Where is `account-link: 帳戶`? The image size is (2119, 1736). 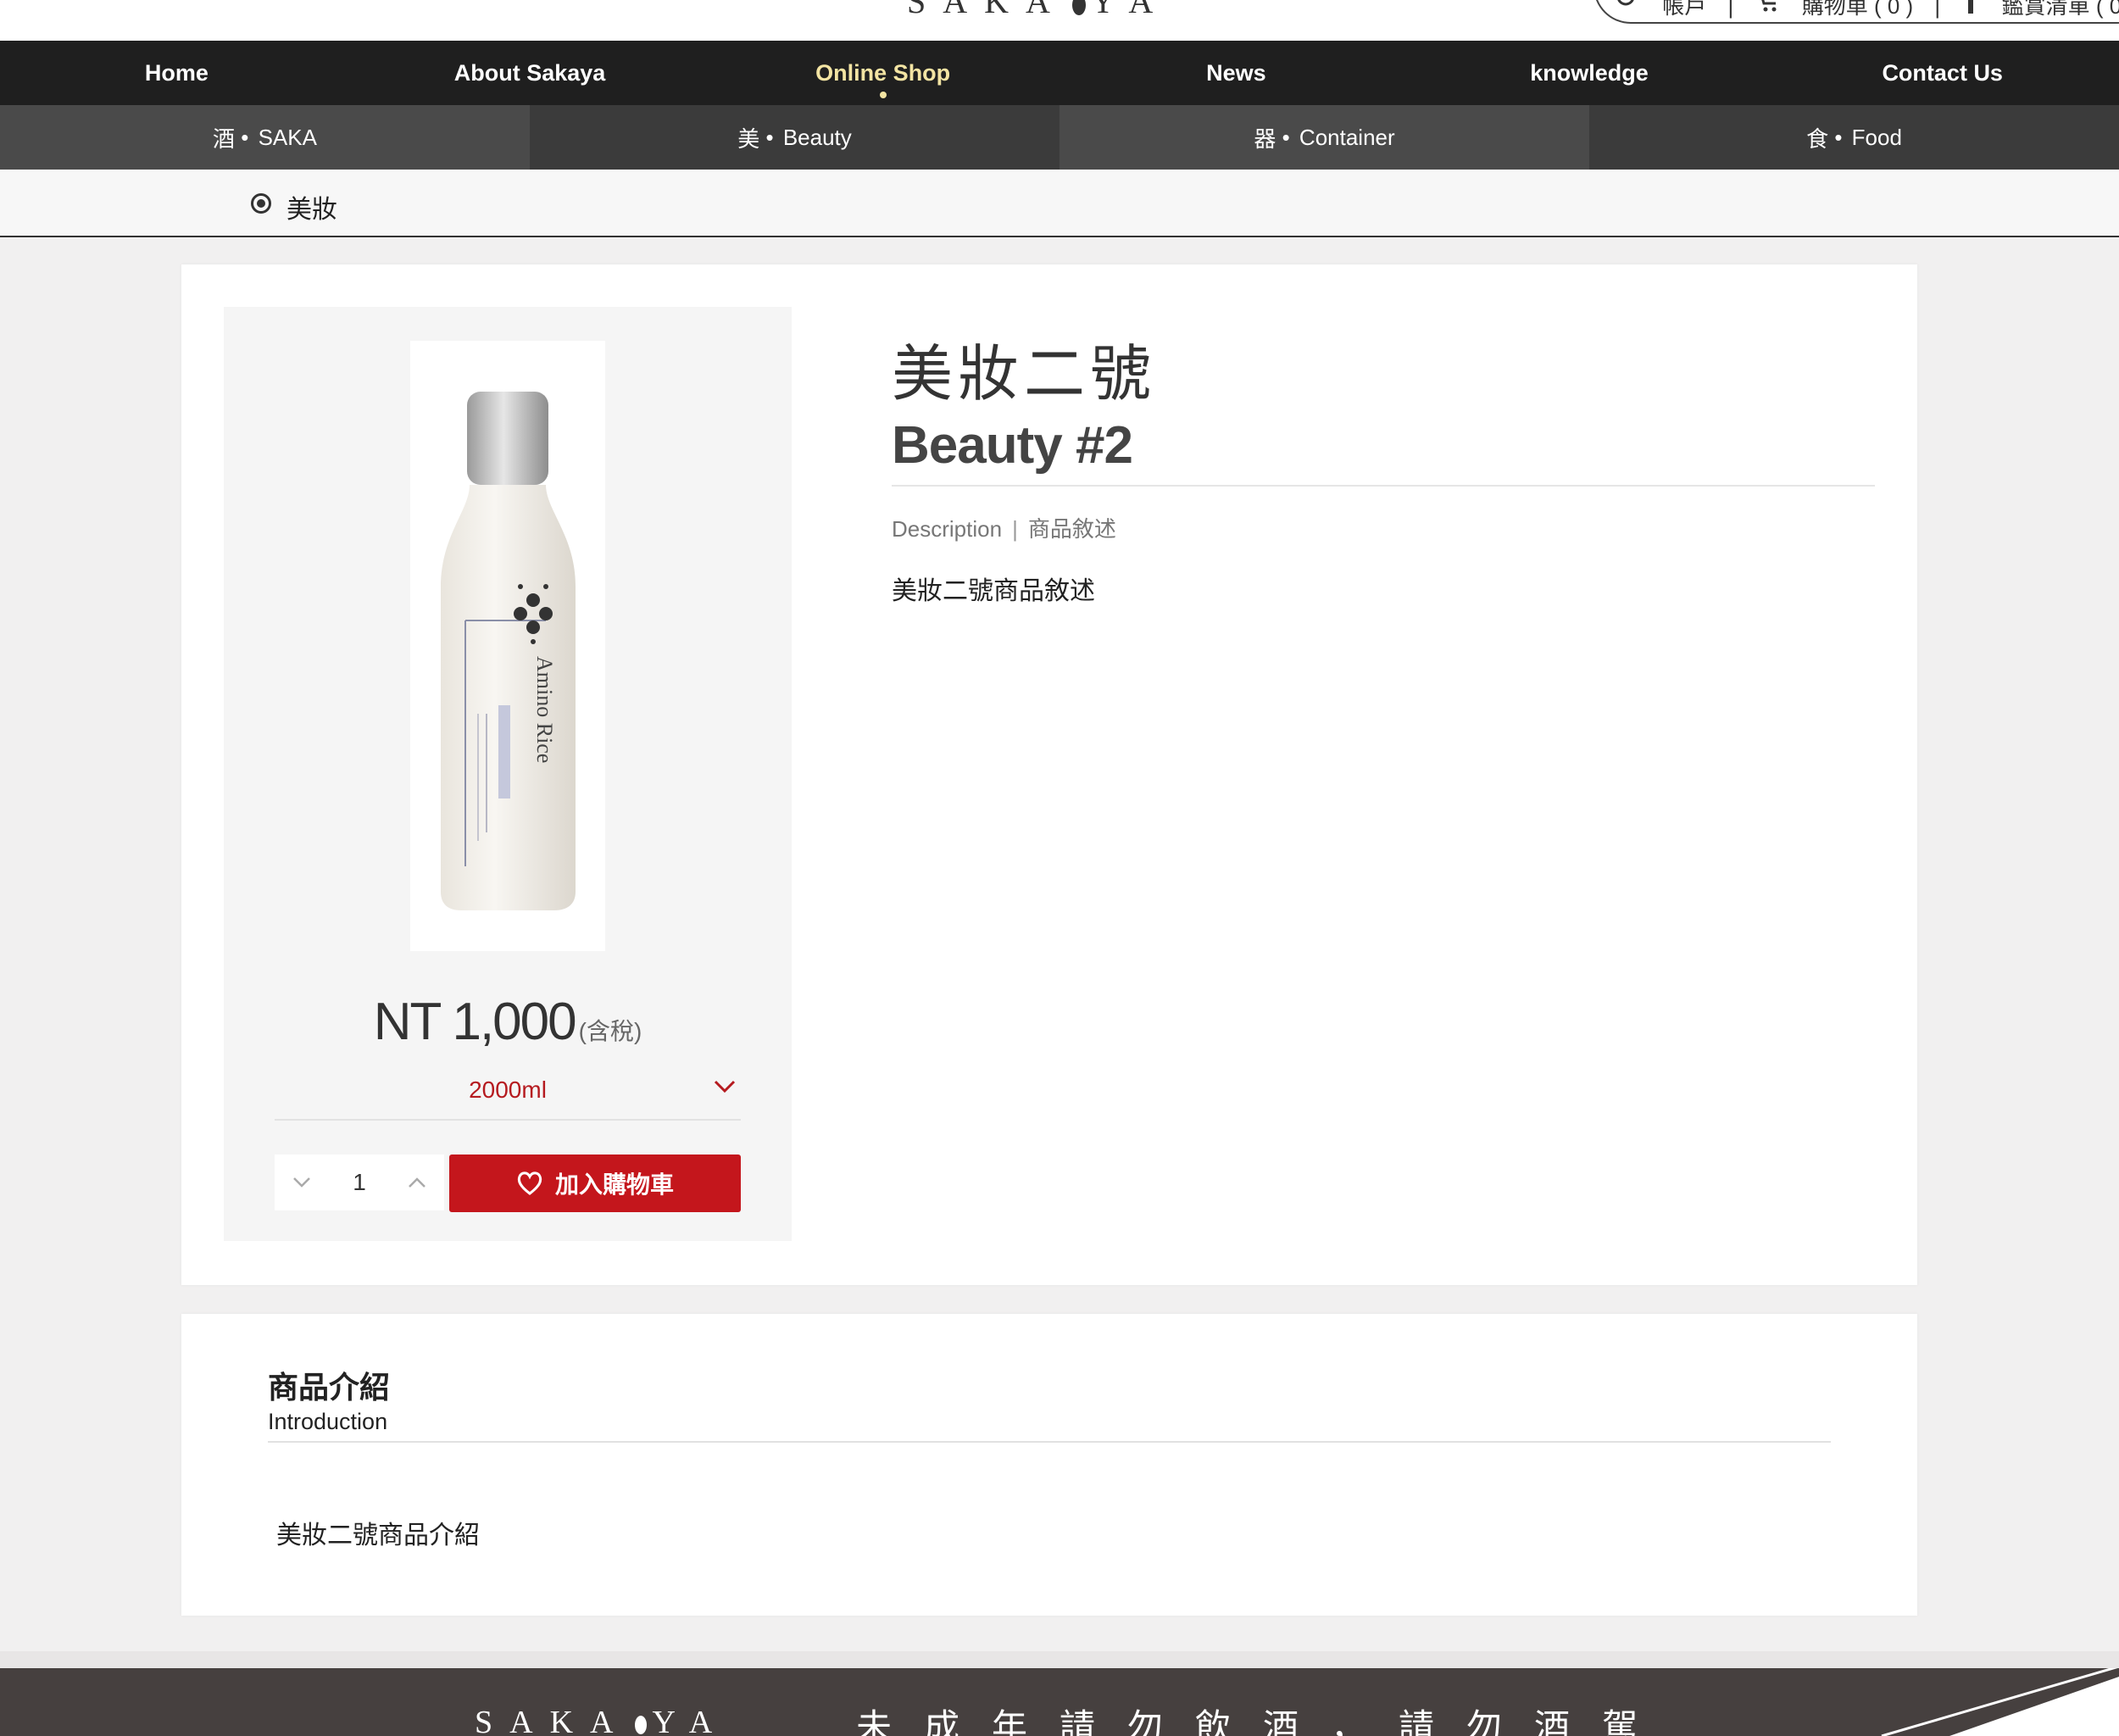 account-link: 帳戶 is located at coordinates (1684, 9).